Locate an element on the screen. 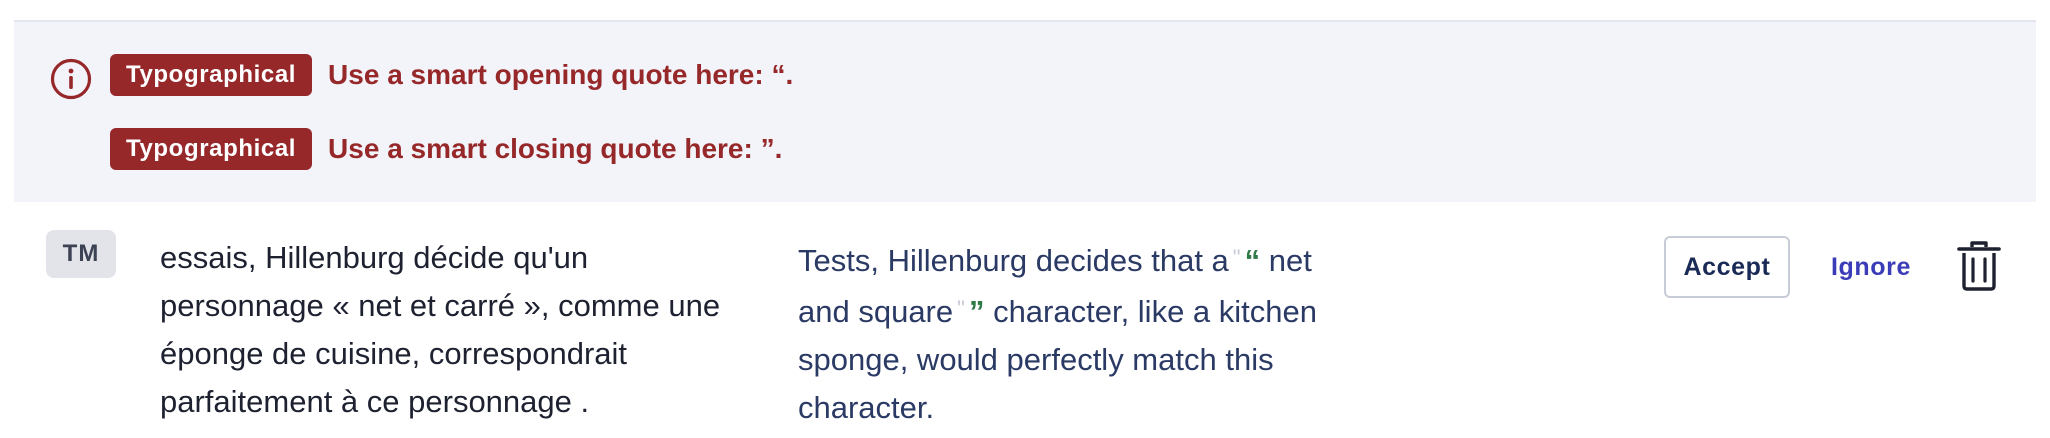 The width and height of the screenshot is (2050, 438). target-text-fragment: character, like a kitchen is located at coordinates (1155, 311).